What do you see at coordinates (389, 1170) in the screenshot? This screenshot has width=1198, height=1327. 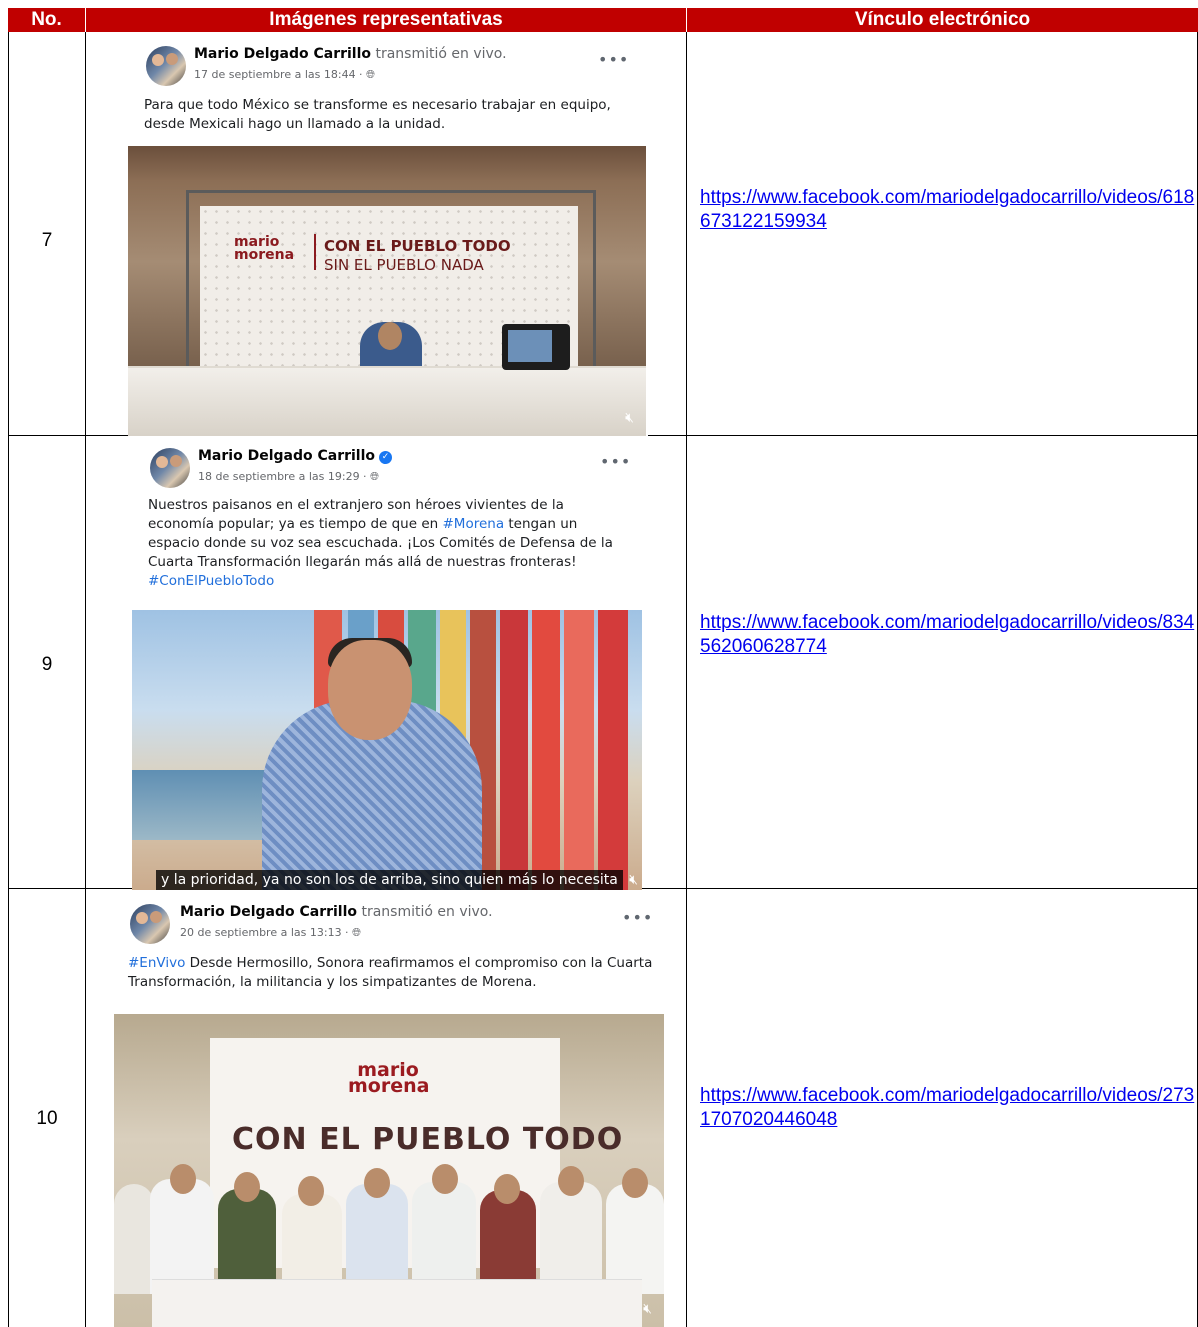 I see `video-thumbnail: mario morena CON EL PUEBLO TODO 🔇︎` at bounding box center [389, 1170].